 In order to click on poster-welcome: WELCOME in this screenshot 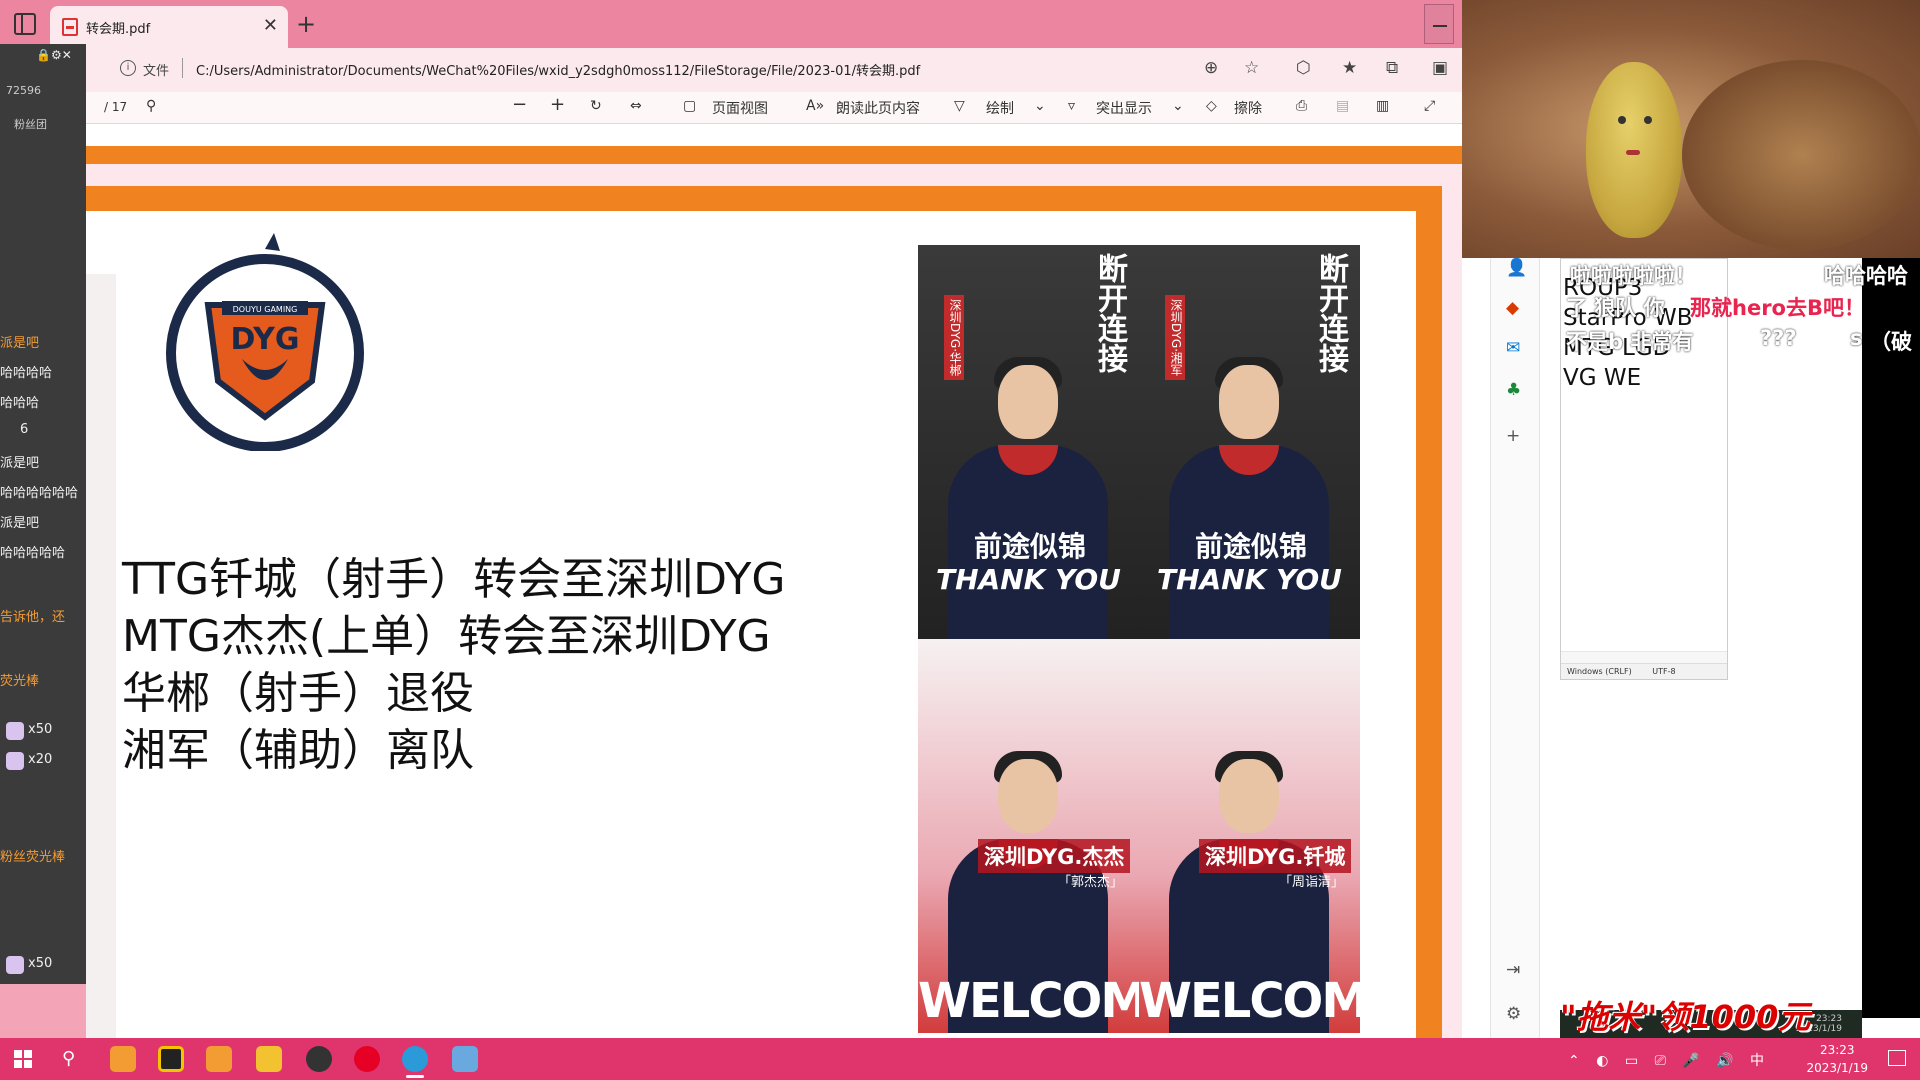, I will do `click(1249, 1001)`.